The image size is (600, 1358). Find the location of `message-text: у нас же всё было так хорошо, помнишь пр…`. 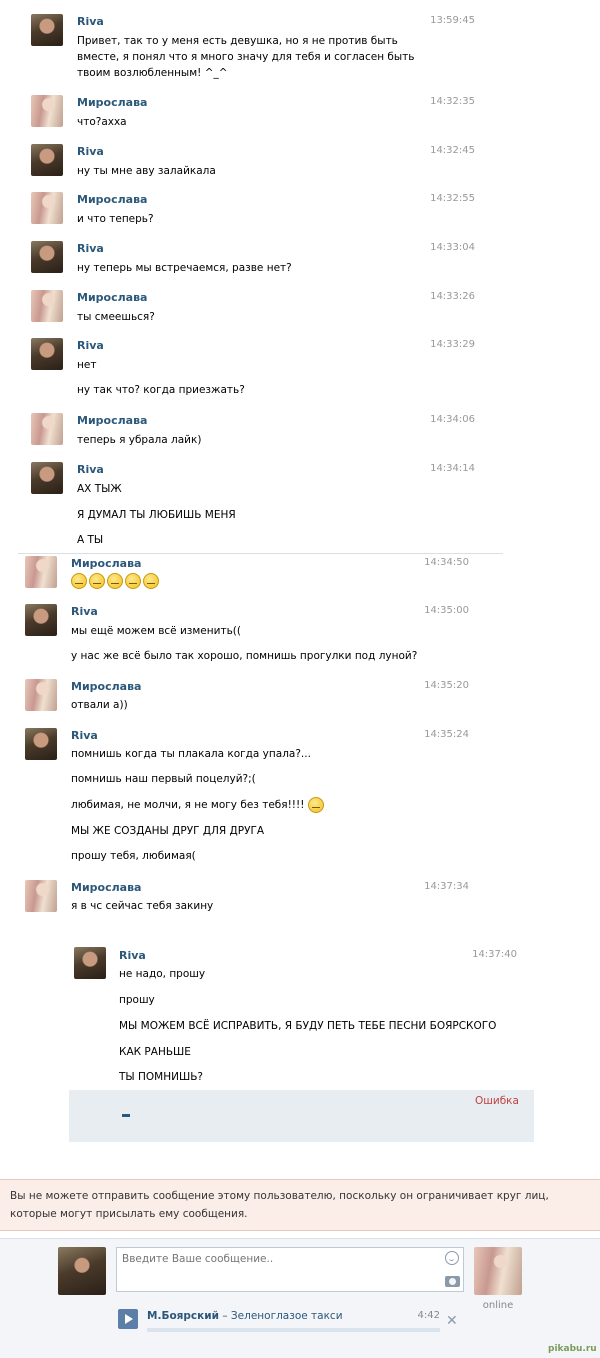

message-text: у нас же всё было так хорошо, помнишь пр… is located at coordinates (244, 656).